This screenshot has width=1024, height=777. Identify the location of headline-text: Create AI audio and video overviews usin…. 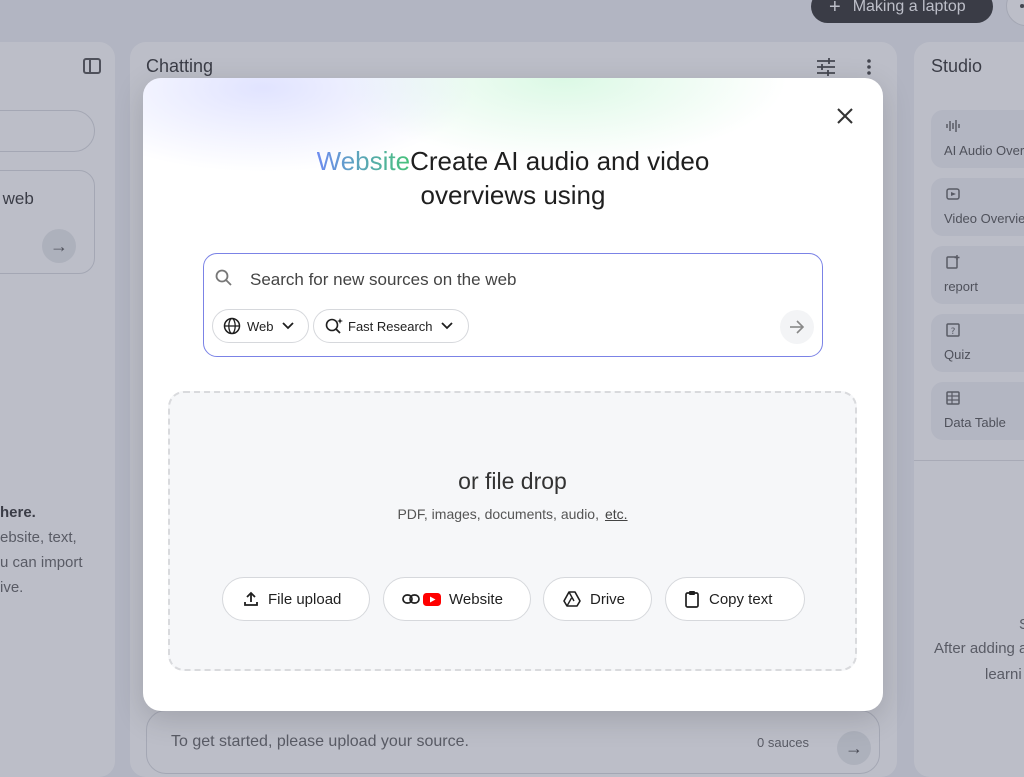
(560, 178).